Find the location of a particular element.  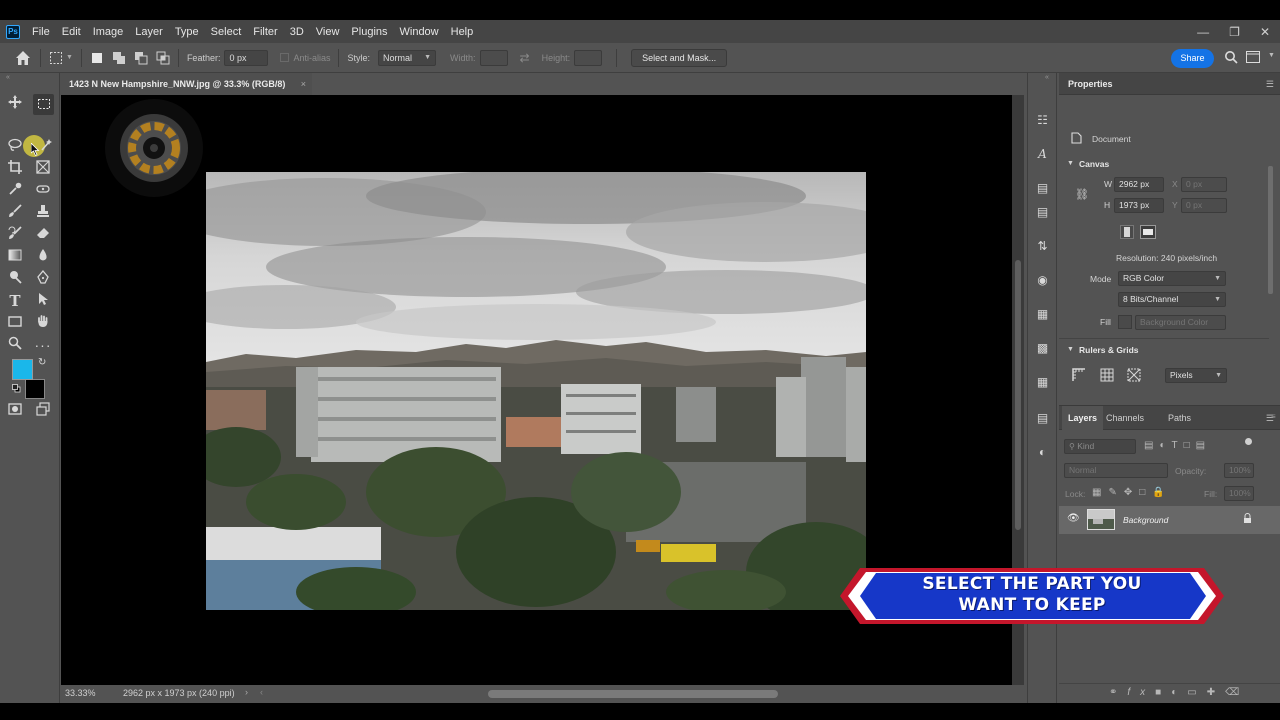

menu-layer: Layer is located at coordinates (149, 32).